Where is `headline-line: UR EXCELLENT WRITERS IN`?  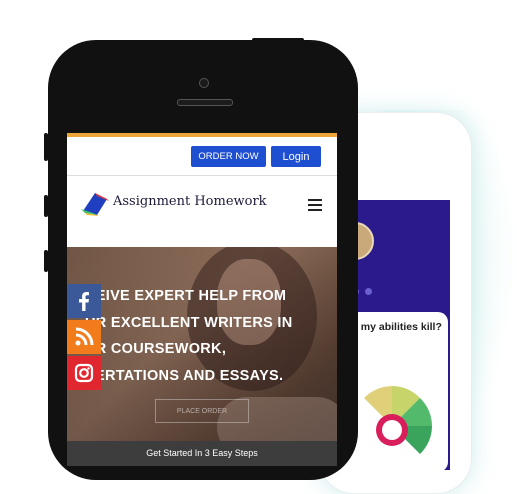 headline-line: UR EXCELLENT WRITERS IN is located at coordinates (189, 322).